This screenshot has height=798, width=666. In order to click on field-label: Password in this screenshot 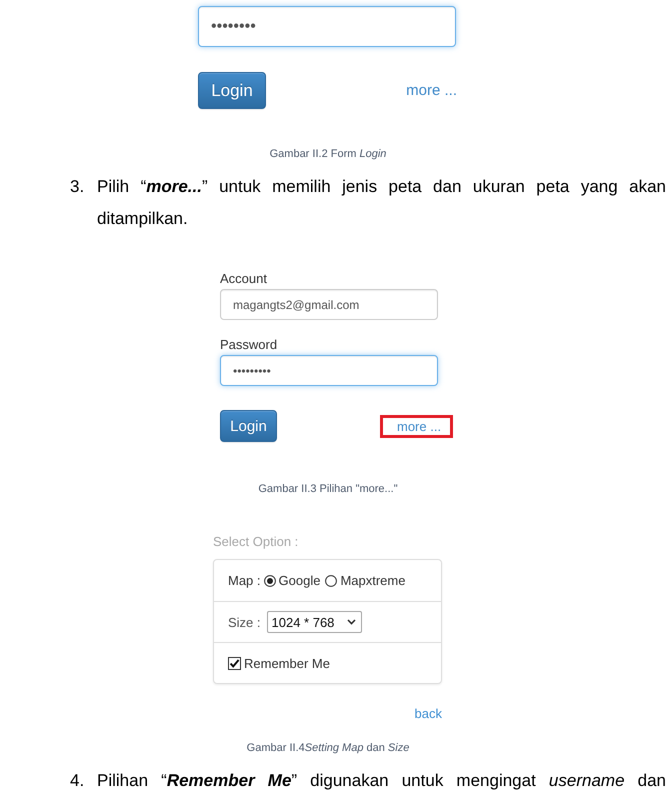, I will do `click(249, 345)`.